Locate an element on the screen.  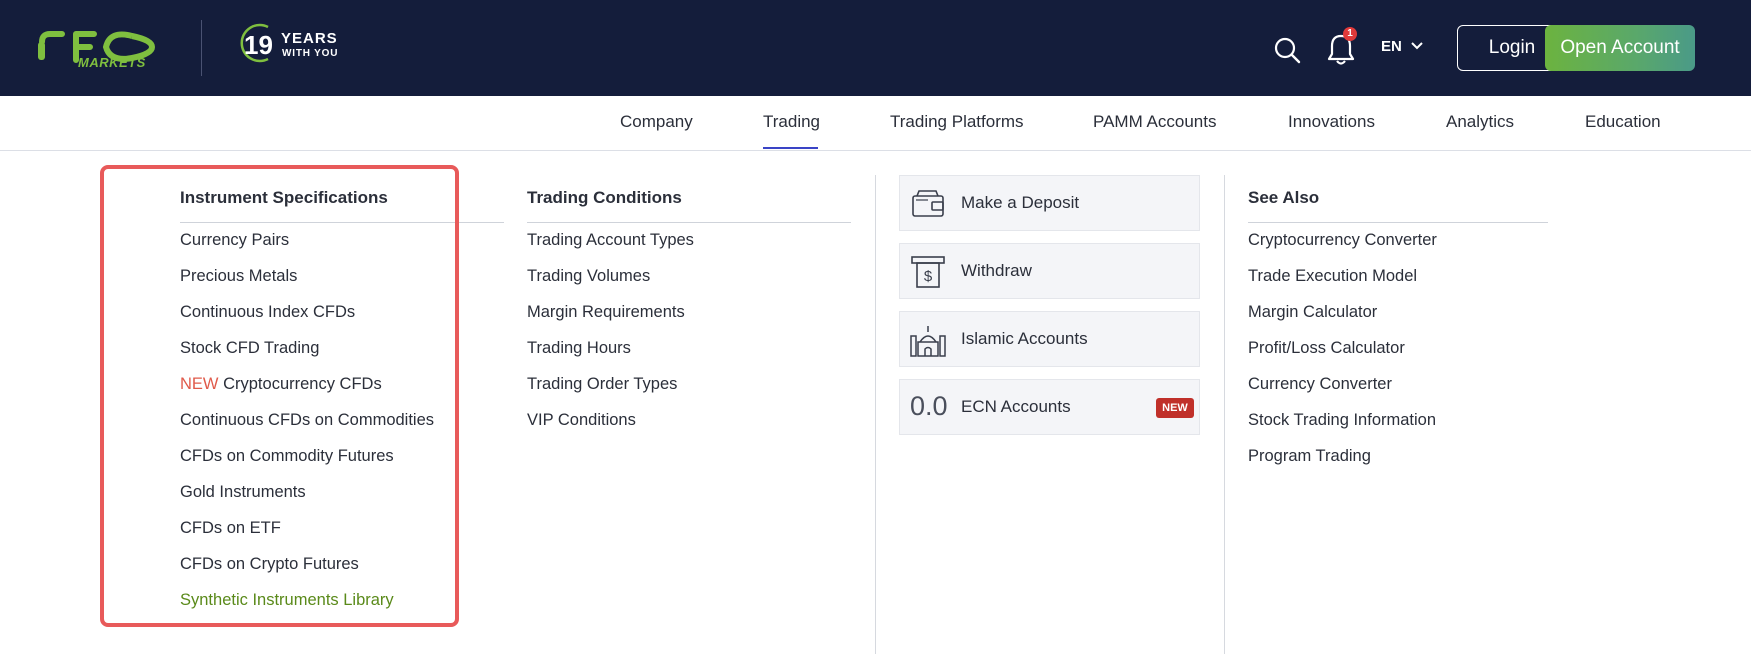
instrument-specs-heading: Instrument Specifications is located at coordinates (284, 197).